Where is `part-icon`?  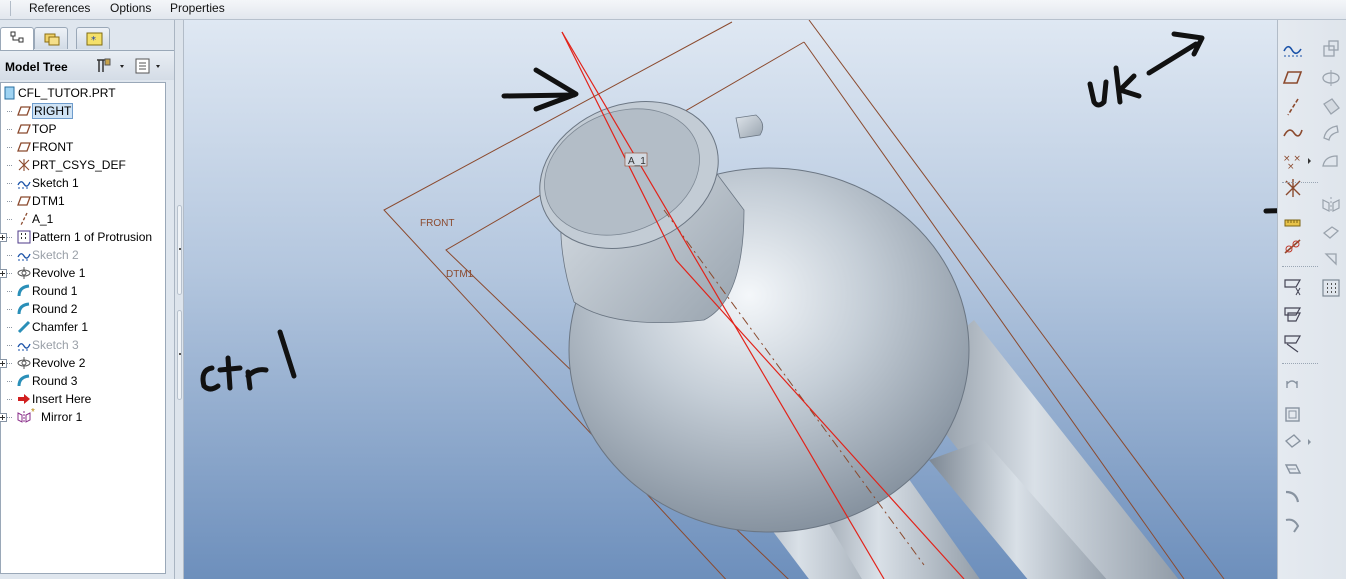 part-icon is located at coordinates (10, 93).